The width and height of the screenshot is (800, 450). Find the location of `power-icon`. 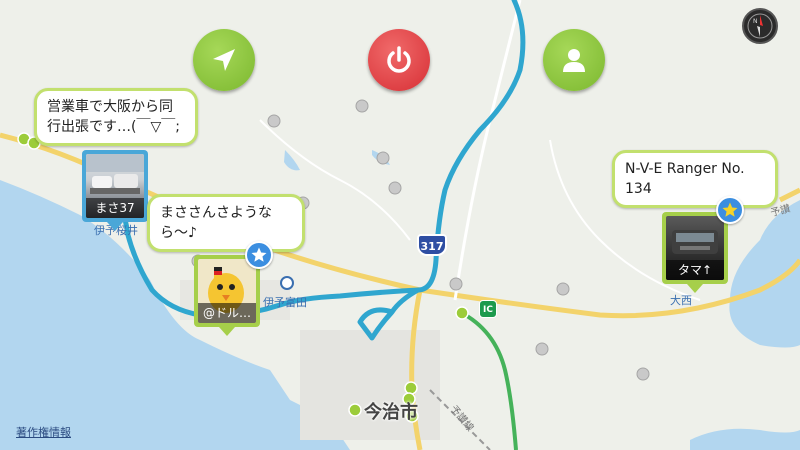

power-icon is located at coordinates (399, 59).